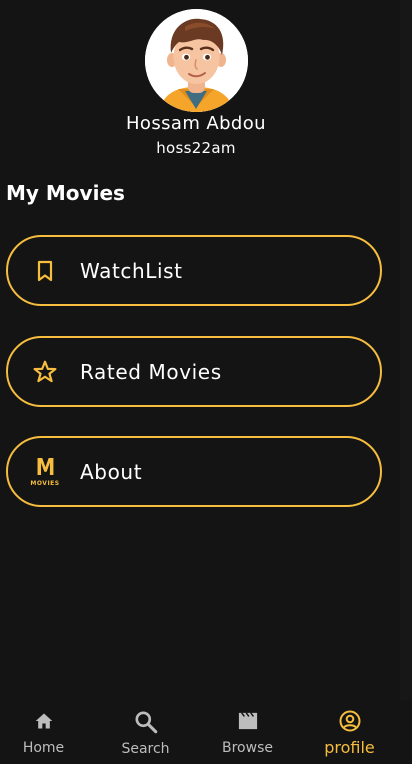 The image size is (412, 764). What do you see at coordinates (45, 372) in the screenshot?
I see `star-outline-icon` at bounding box center [45, 372].